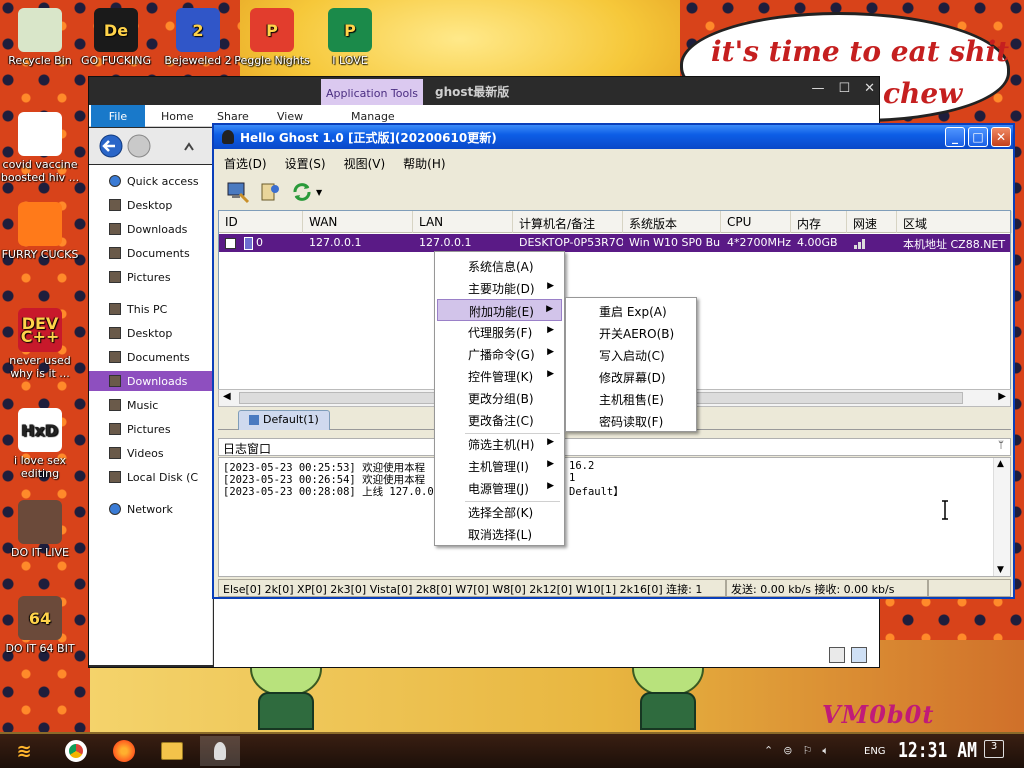 The image size is (1024, 768). Describe the element at coordinates (499, 310) in the screenshot. I see `menu-item-extra-functions: 附加功能(E) ▶` at that location.